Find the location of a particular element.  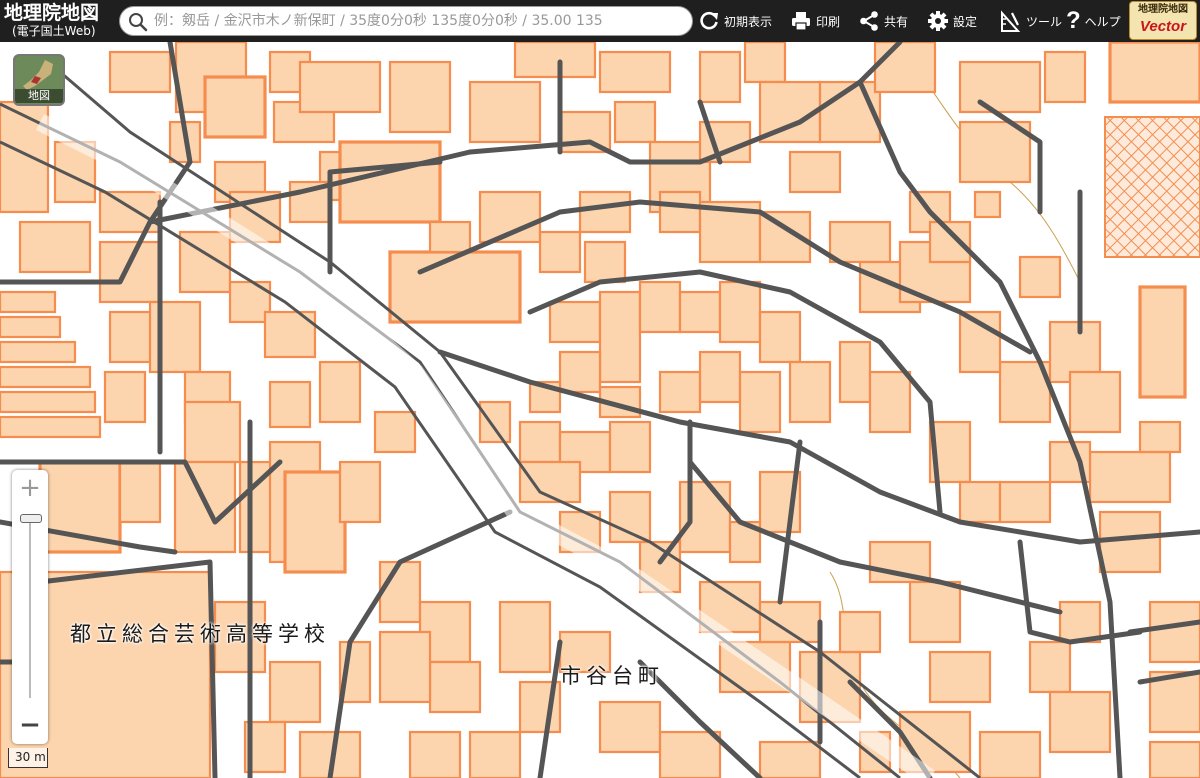

zoom-out-button: − is located at coordinates (30, 726).